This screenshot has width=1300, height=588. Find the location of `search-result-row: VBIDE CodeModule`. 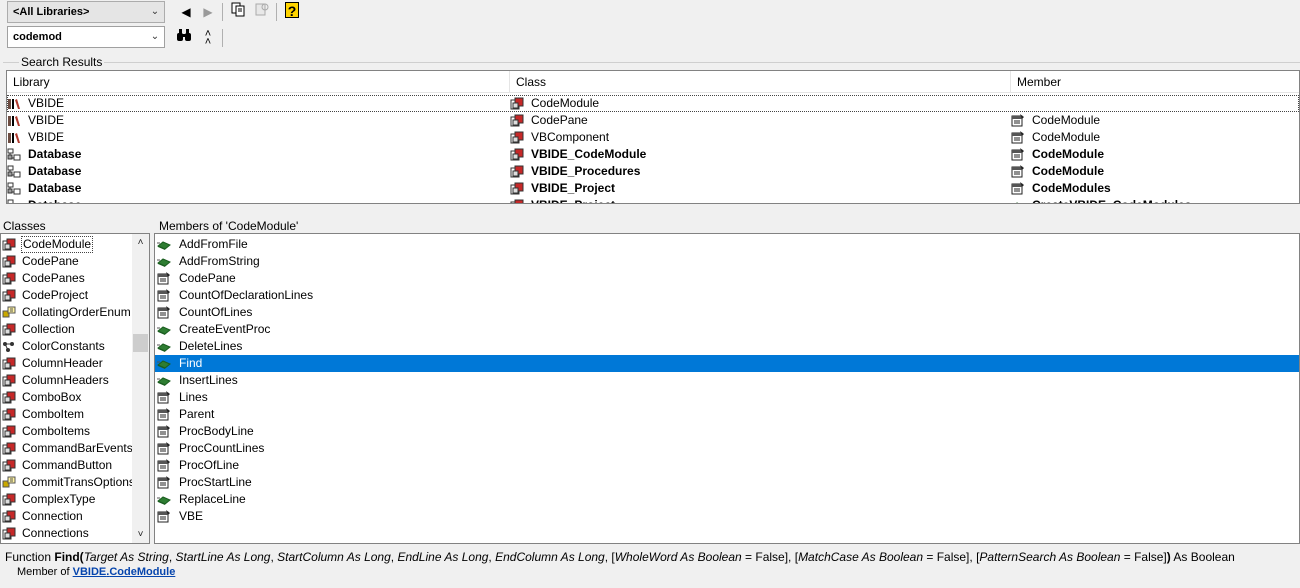

search-result-row: VBIDE CodeModule is located at coordinates (653, 103).